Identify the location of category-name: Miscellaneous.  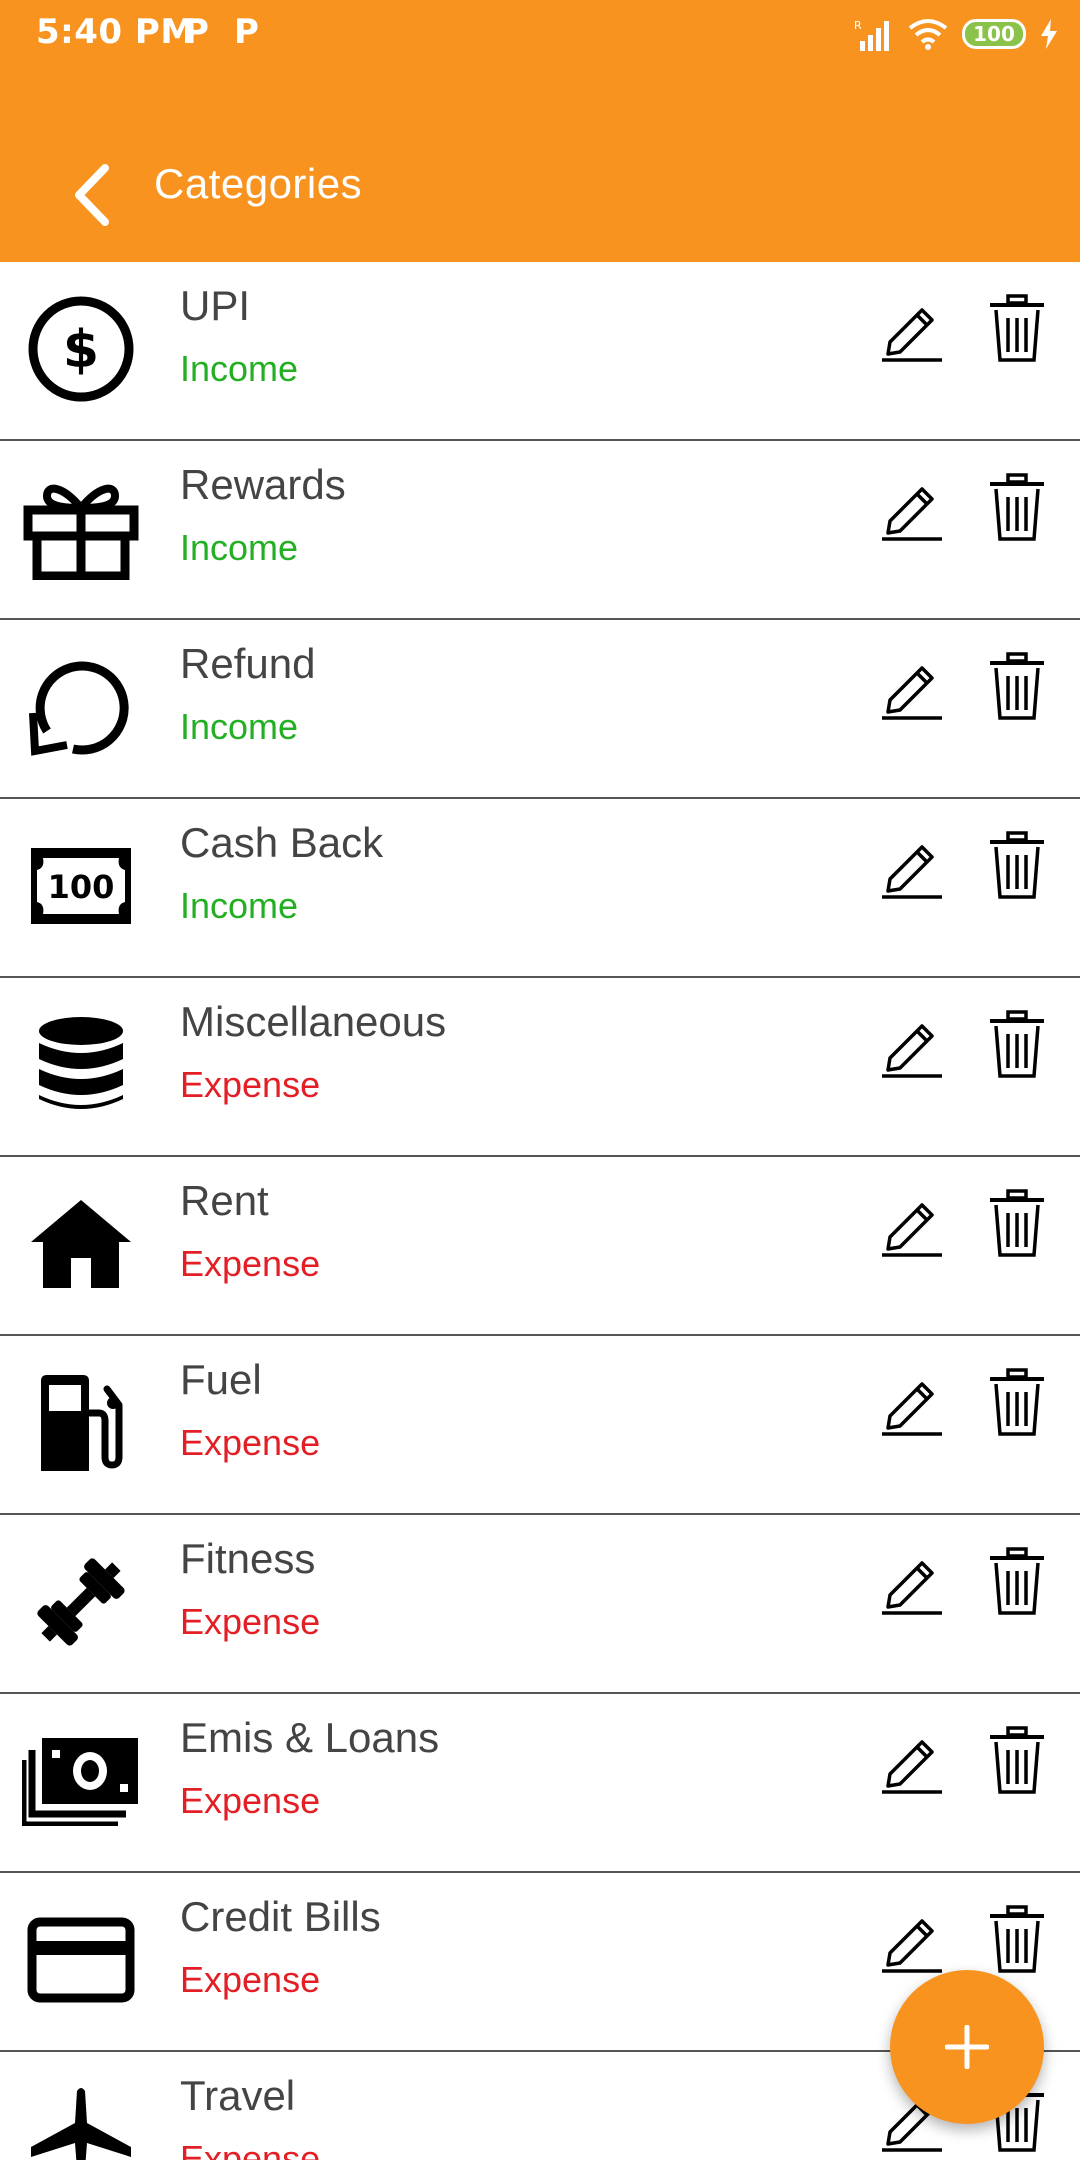
(313, 1021).